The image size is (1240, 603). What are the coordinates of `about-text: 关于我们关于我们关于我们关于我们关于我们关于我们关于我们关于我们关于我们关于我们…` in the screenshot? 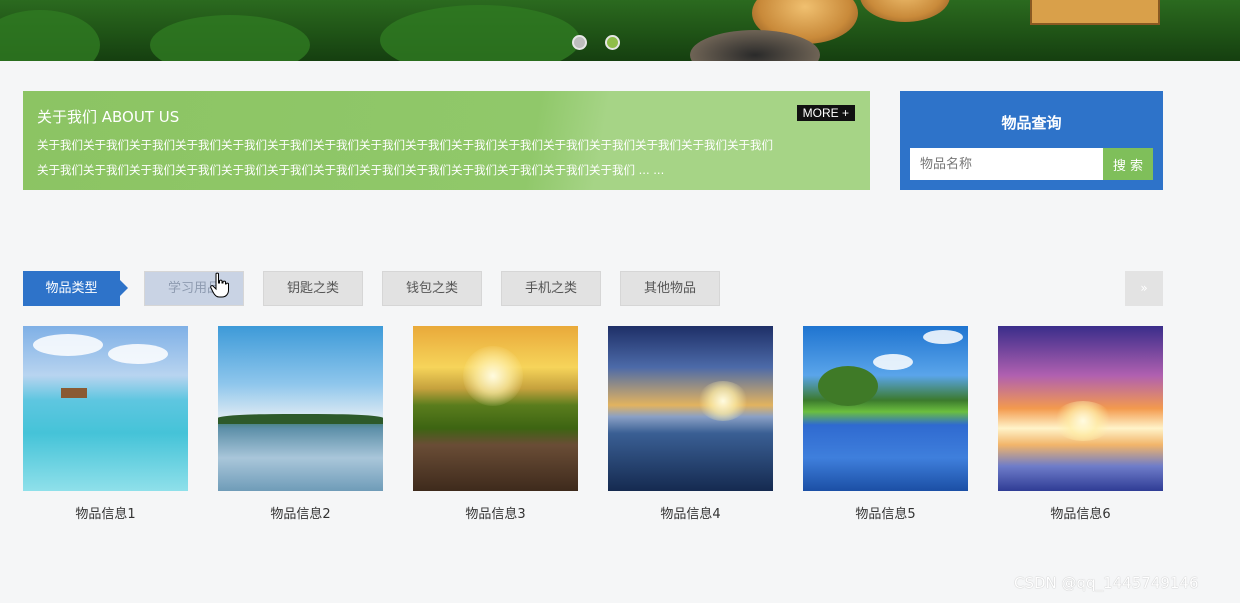 It's located at (447, 158).